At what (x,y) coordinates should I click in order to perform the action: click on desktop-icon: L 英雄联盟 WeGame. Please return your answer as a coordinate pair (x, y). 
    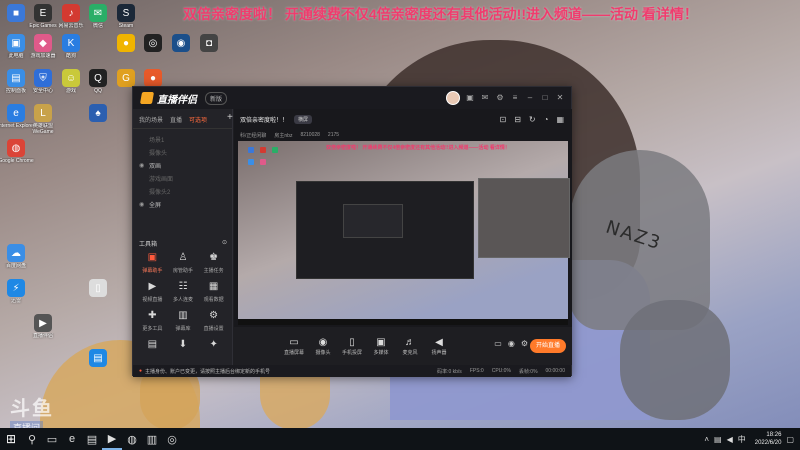
    Looking at the image, I should click on (43, 119).